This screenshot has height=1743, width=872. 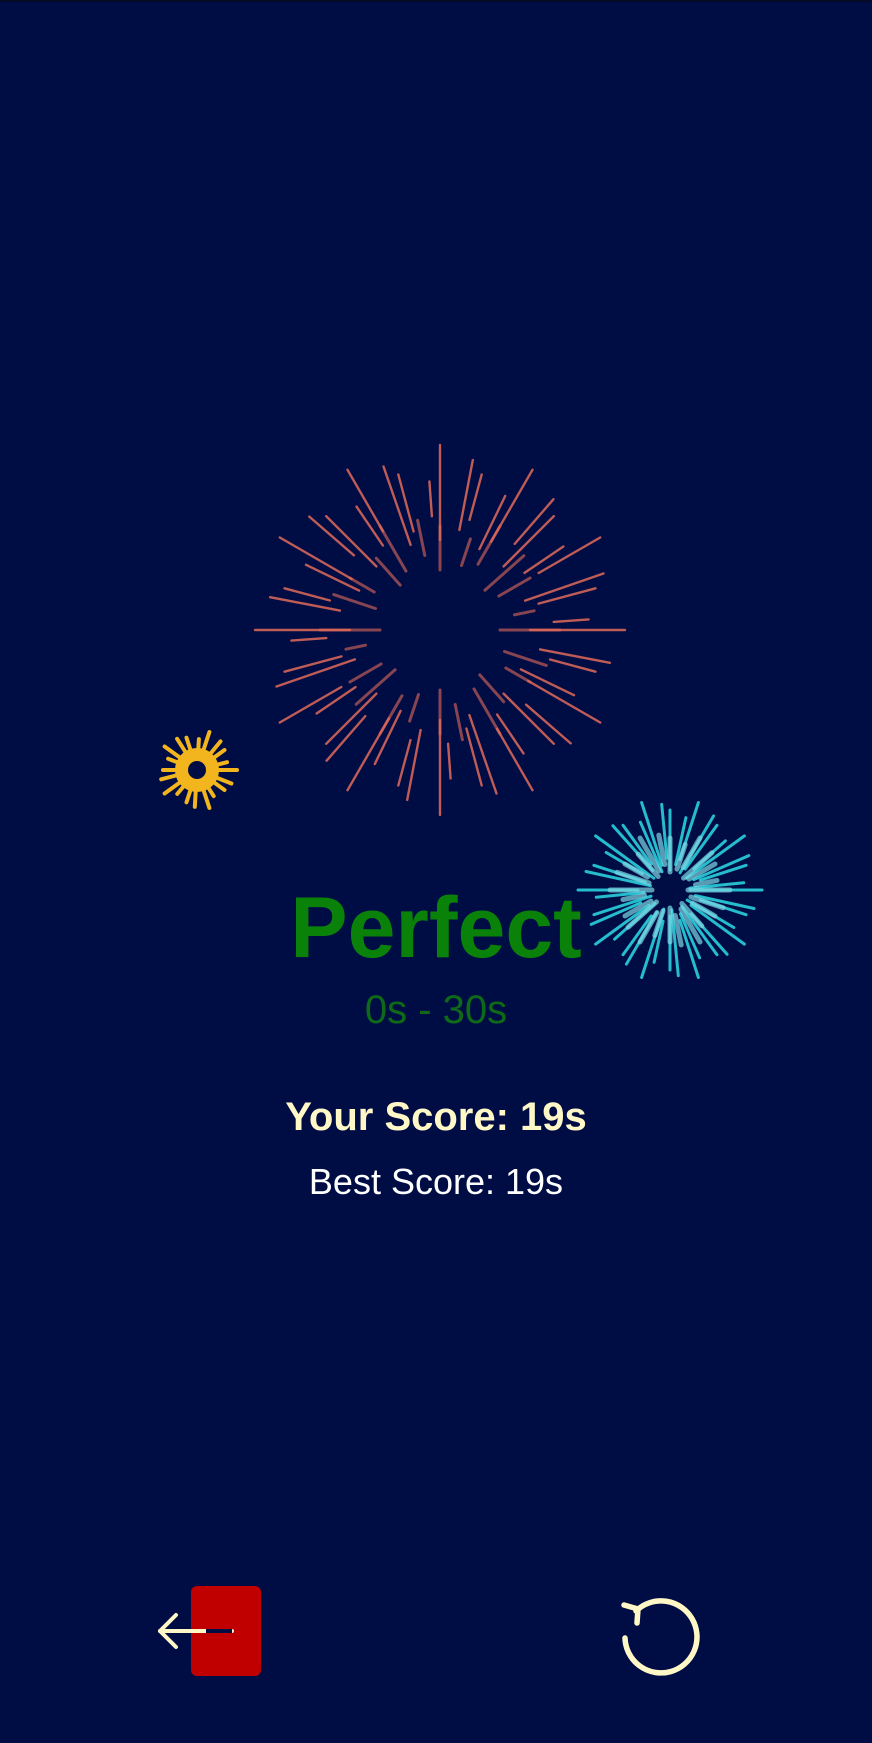 I want to click on replay-button, so click(x=659, y=1631).